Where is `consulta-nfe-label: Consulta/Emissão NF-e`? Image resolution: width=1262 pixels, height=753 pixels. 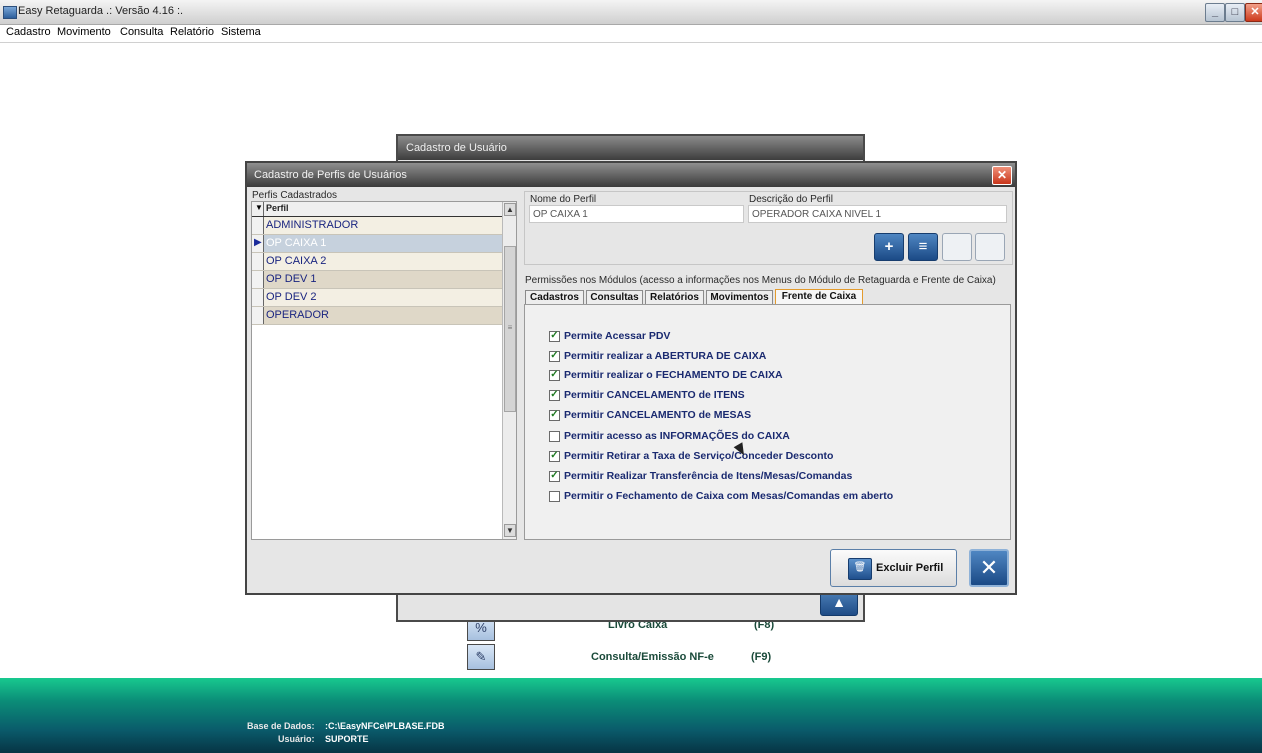
consulta-nfe-label: Consulta/Emissão NF-e is located at coordinates (652, 657).